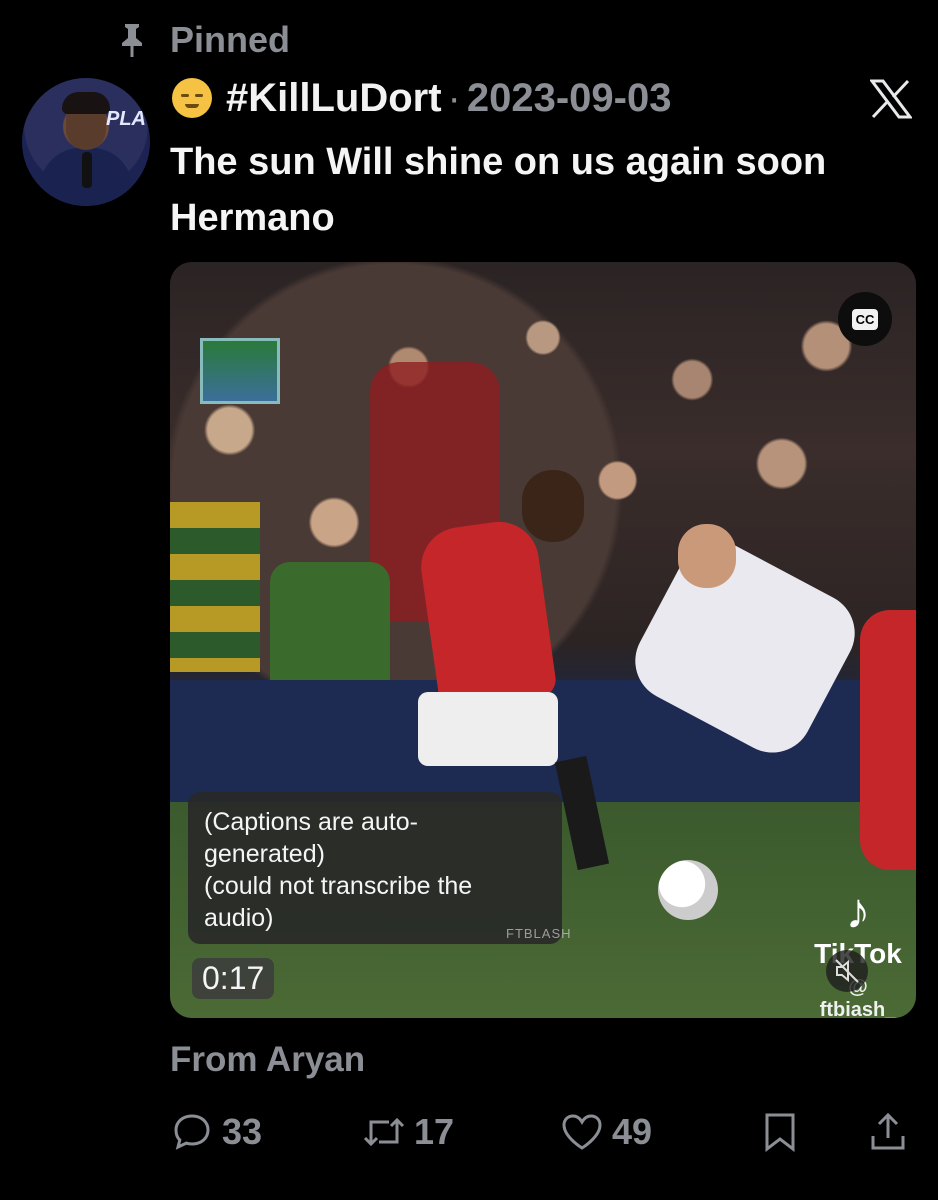 The image size is (938, 1200). I want to click on tweet-date: 2023-09-03, so click(569, 98).